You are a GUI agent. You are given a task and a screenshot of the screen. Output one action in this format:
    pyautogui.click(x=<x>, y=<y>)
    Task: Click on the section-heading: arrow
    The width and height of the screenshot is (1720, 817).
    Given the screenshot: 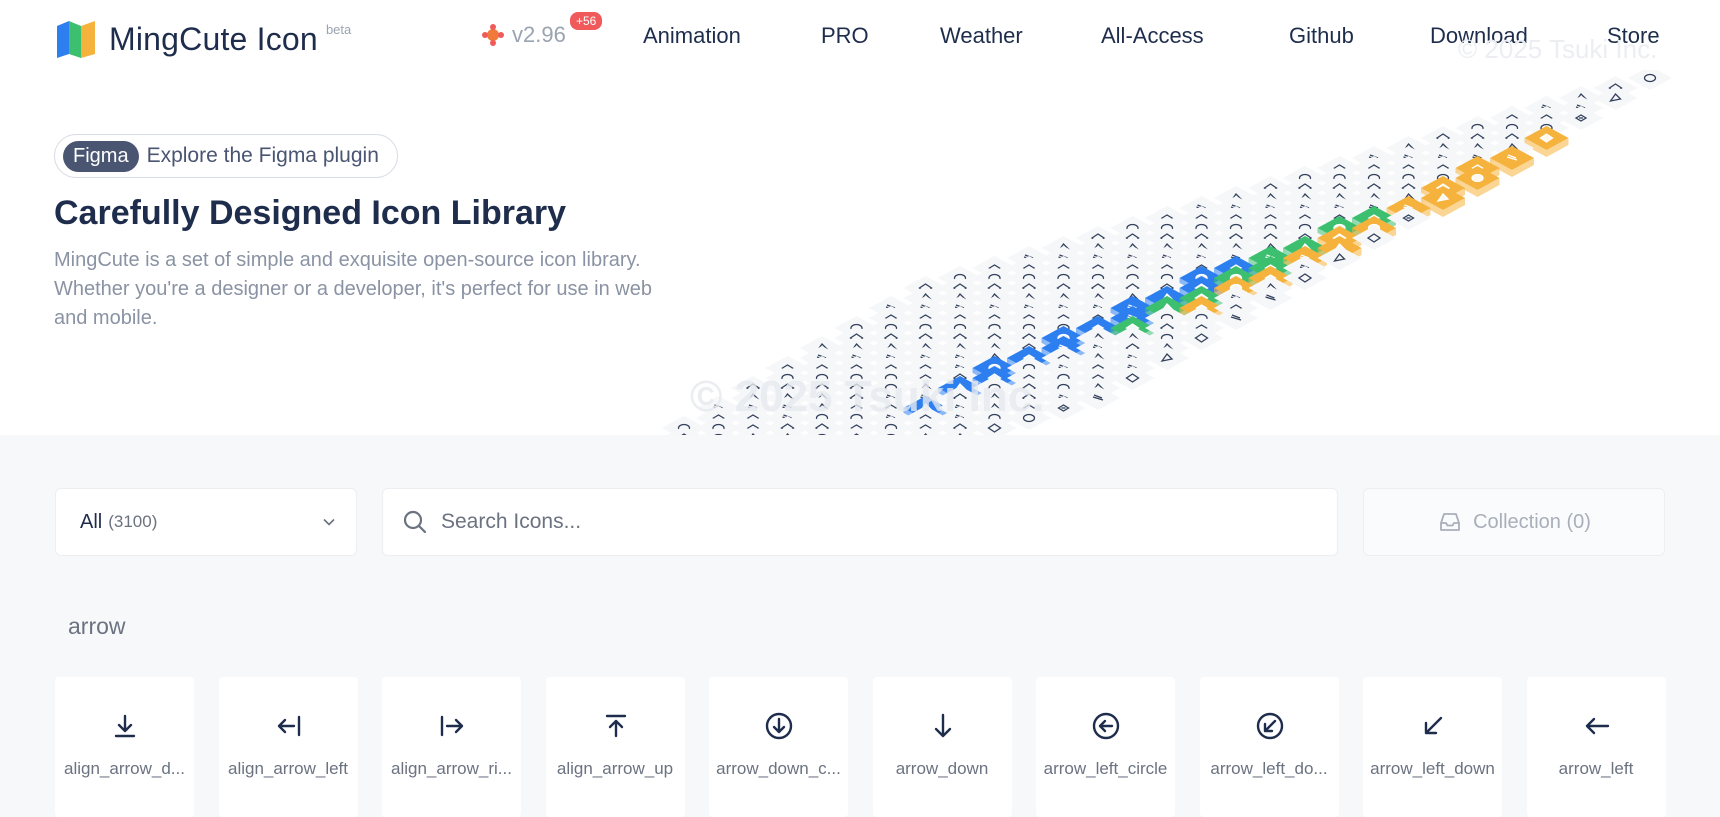 What is the action you would take?
    pyautogui.click(x=97, y=626)
    